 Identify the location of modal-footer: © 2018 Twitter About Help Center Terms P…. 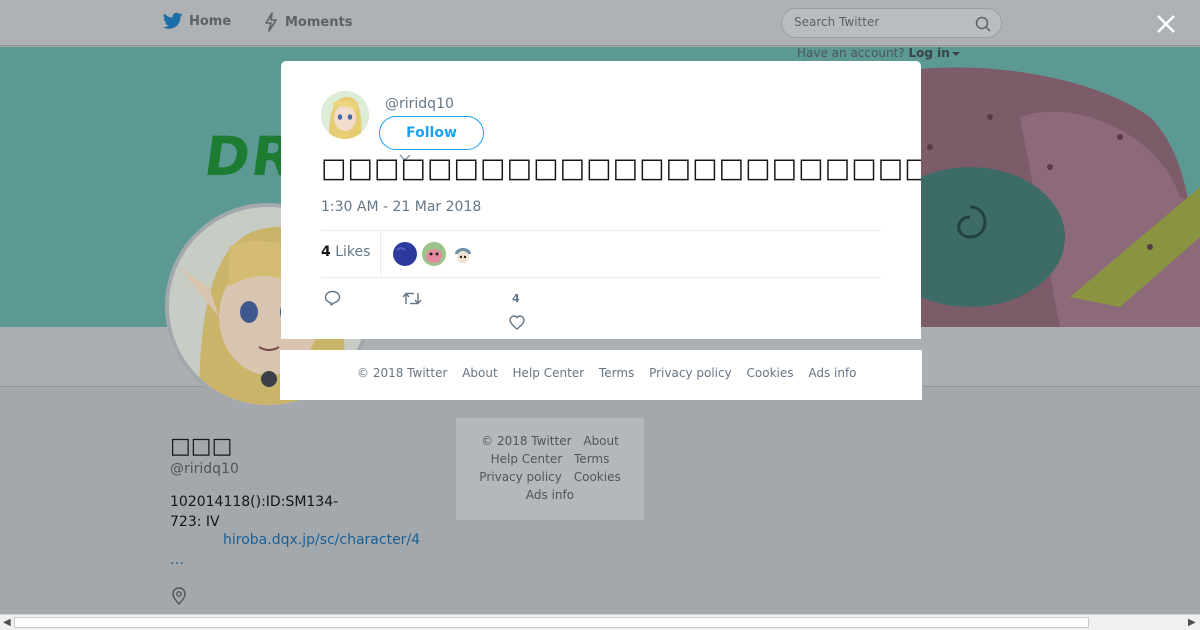
(601, 375).